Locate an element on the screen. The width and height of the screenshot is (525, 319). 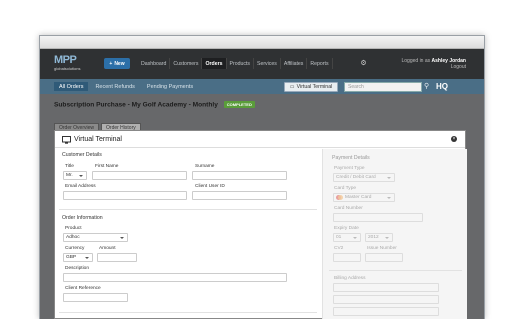
cv2-label: CV2 is located at coordinates (339, 248).